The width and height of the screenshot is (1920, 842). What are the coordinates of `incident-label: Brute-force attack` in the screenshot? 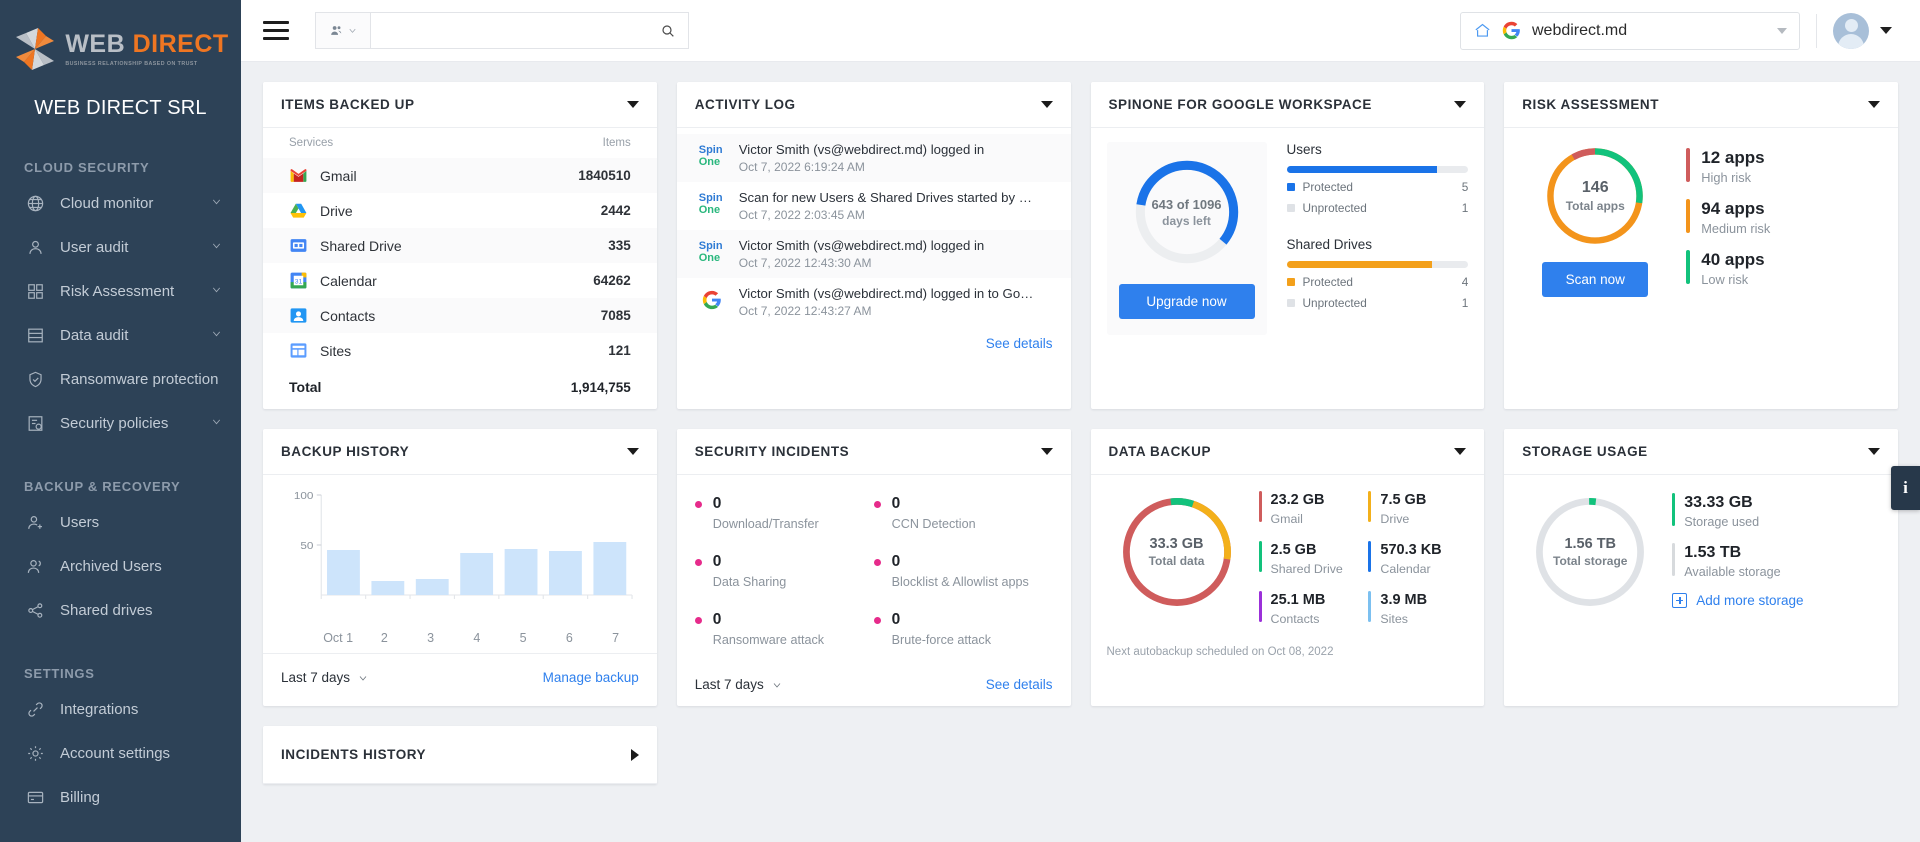 It's located at (941, 640).